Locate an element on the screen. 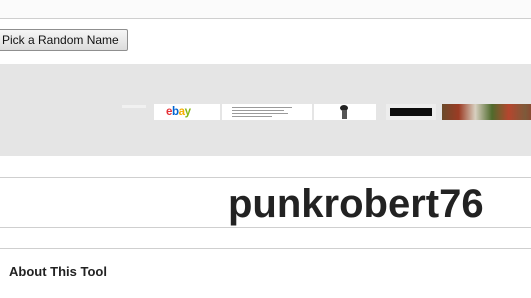 The height and width of the screenshot is (298, 531). tv-icon is located at coordinates (411, 112).